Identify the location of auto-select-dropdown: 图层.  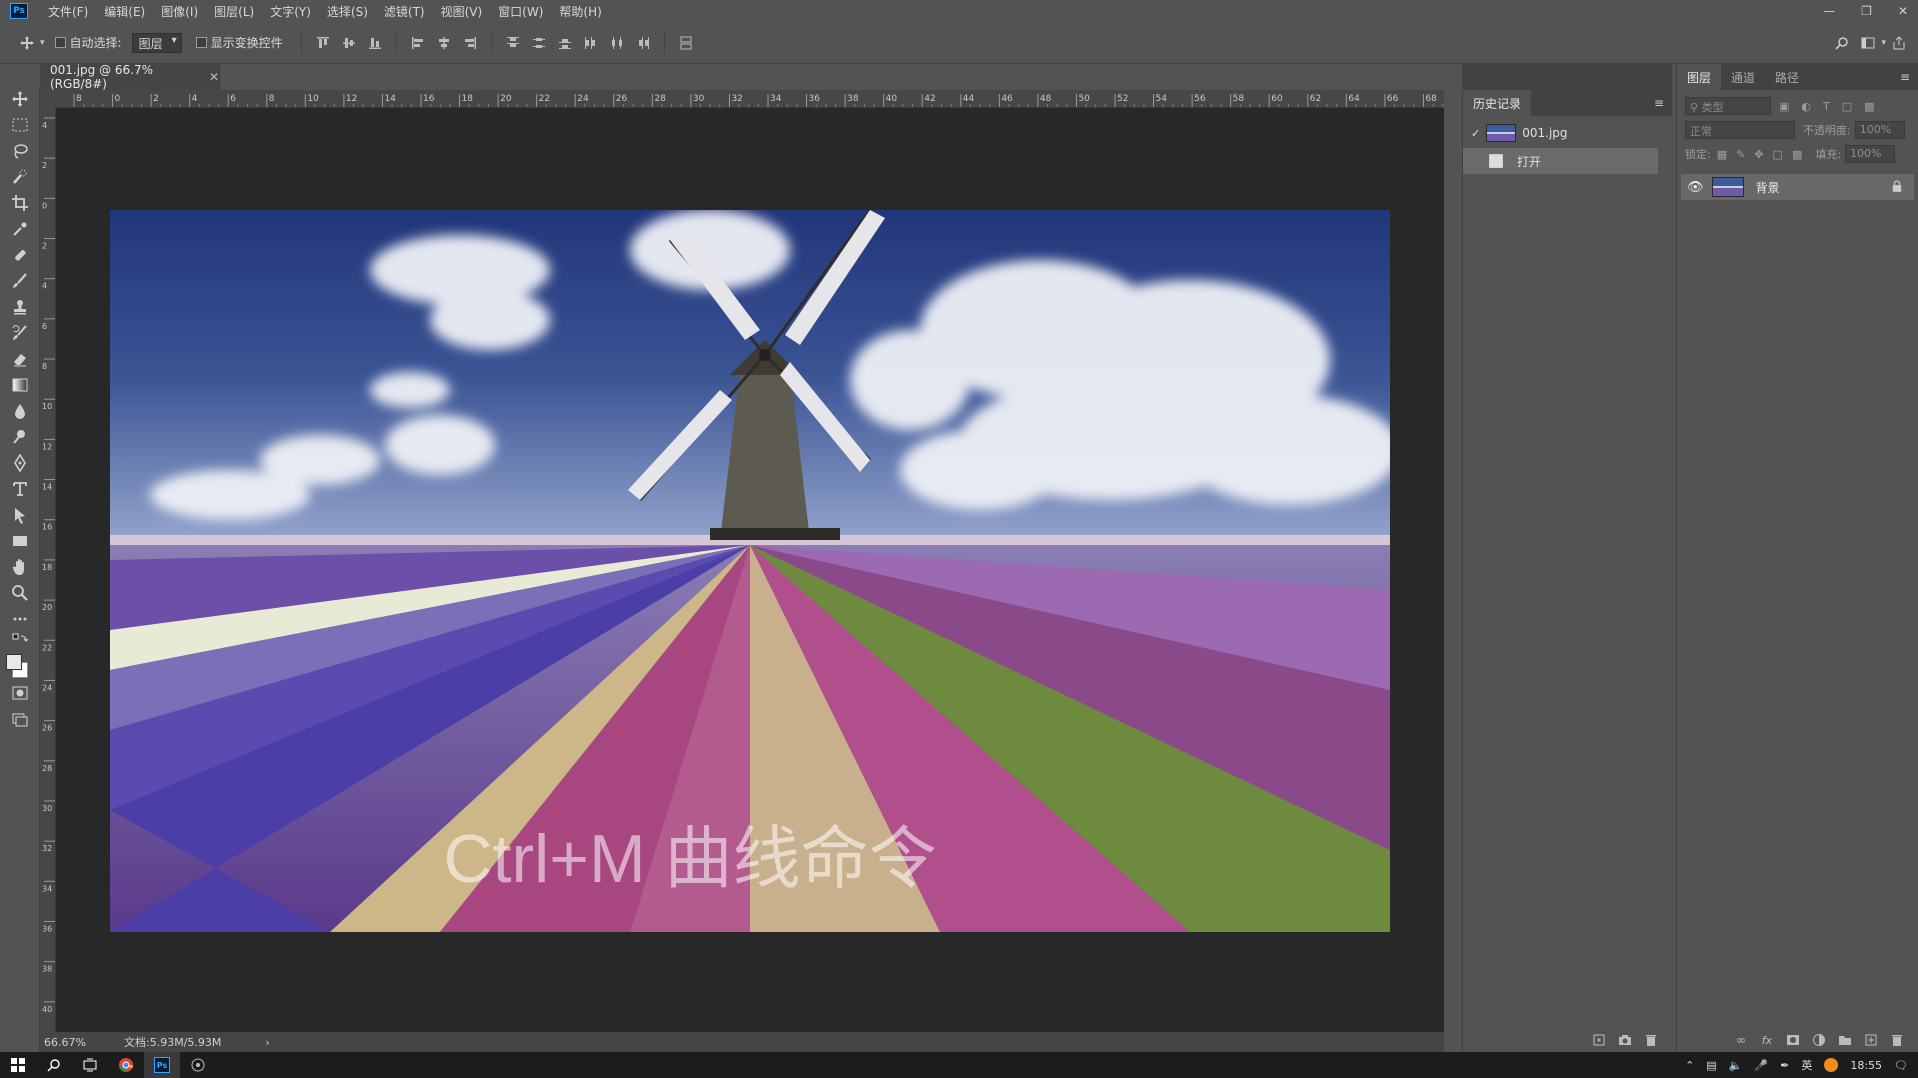
(156, 42).